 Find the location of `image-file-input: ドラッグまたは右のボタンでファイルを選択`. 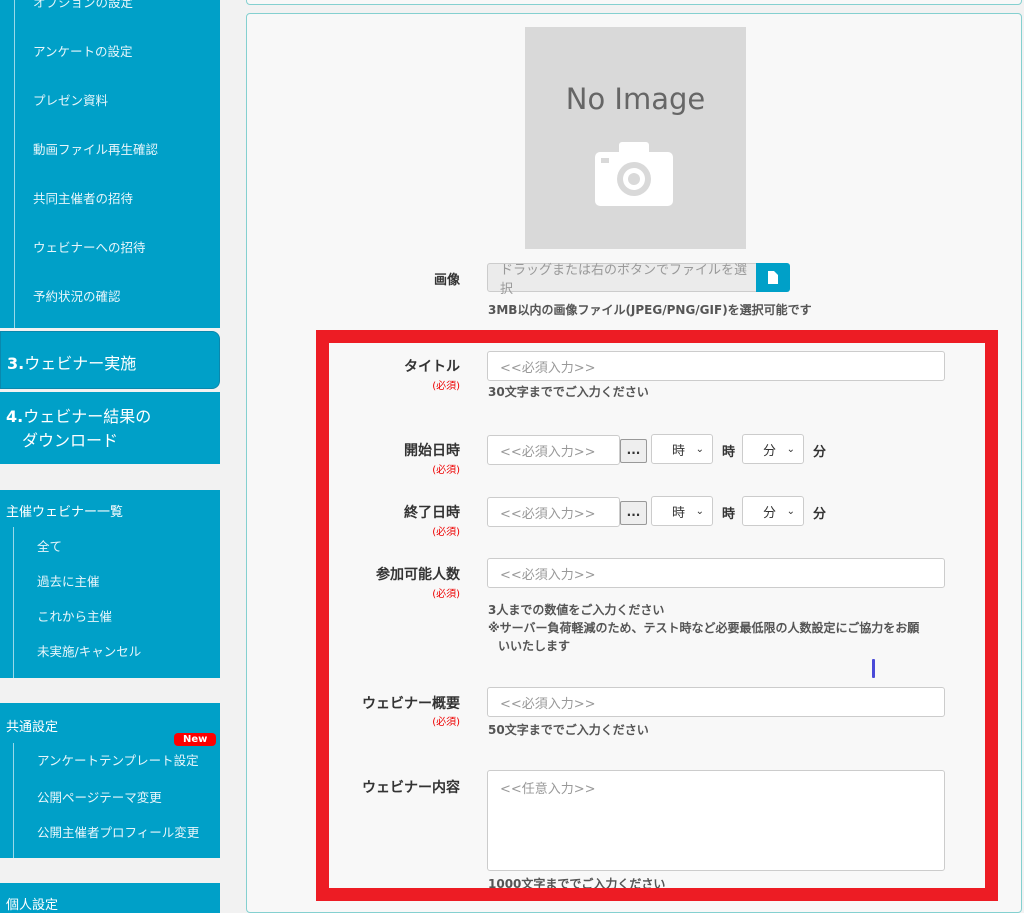

image-file-input: ドラッグまたは右のボタンでファイルを選択 is located at coordinates (622, 280).